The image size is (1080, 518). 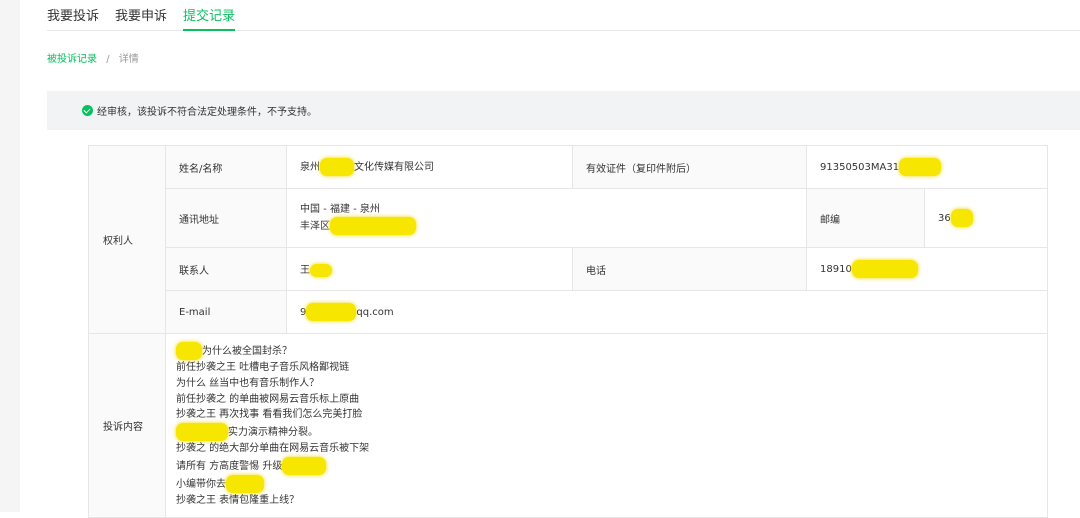 I want to click on complaint-line: 请所有 方高度警惕 升级, so click(x=229, y=466).